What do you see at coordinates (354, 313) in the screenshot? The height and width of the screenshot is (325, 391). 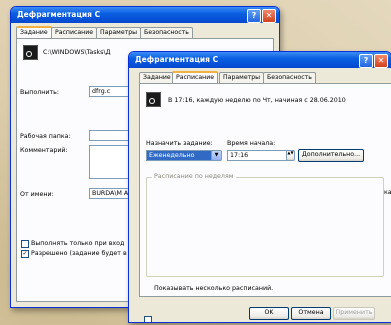 I see `apply-button: Применить` at bounding box center [354, 313].